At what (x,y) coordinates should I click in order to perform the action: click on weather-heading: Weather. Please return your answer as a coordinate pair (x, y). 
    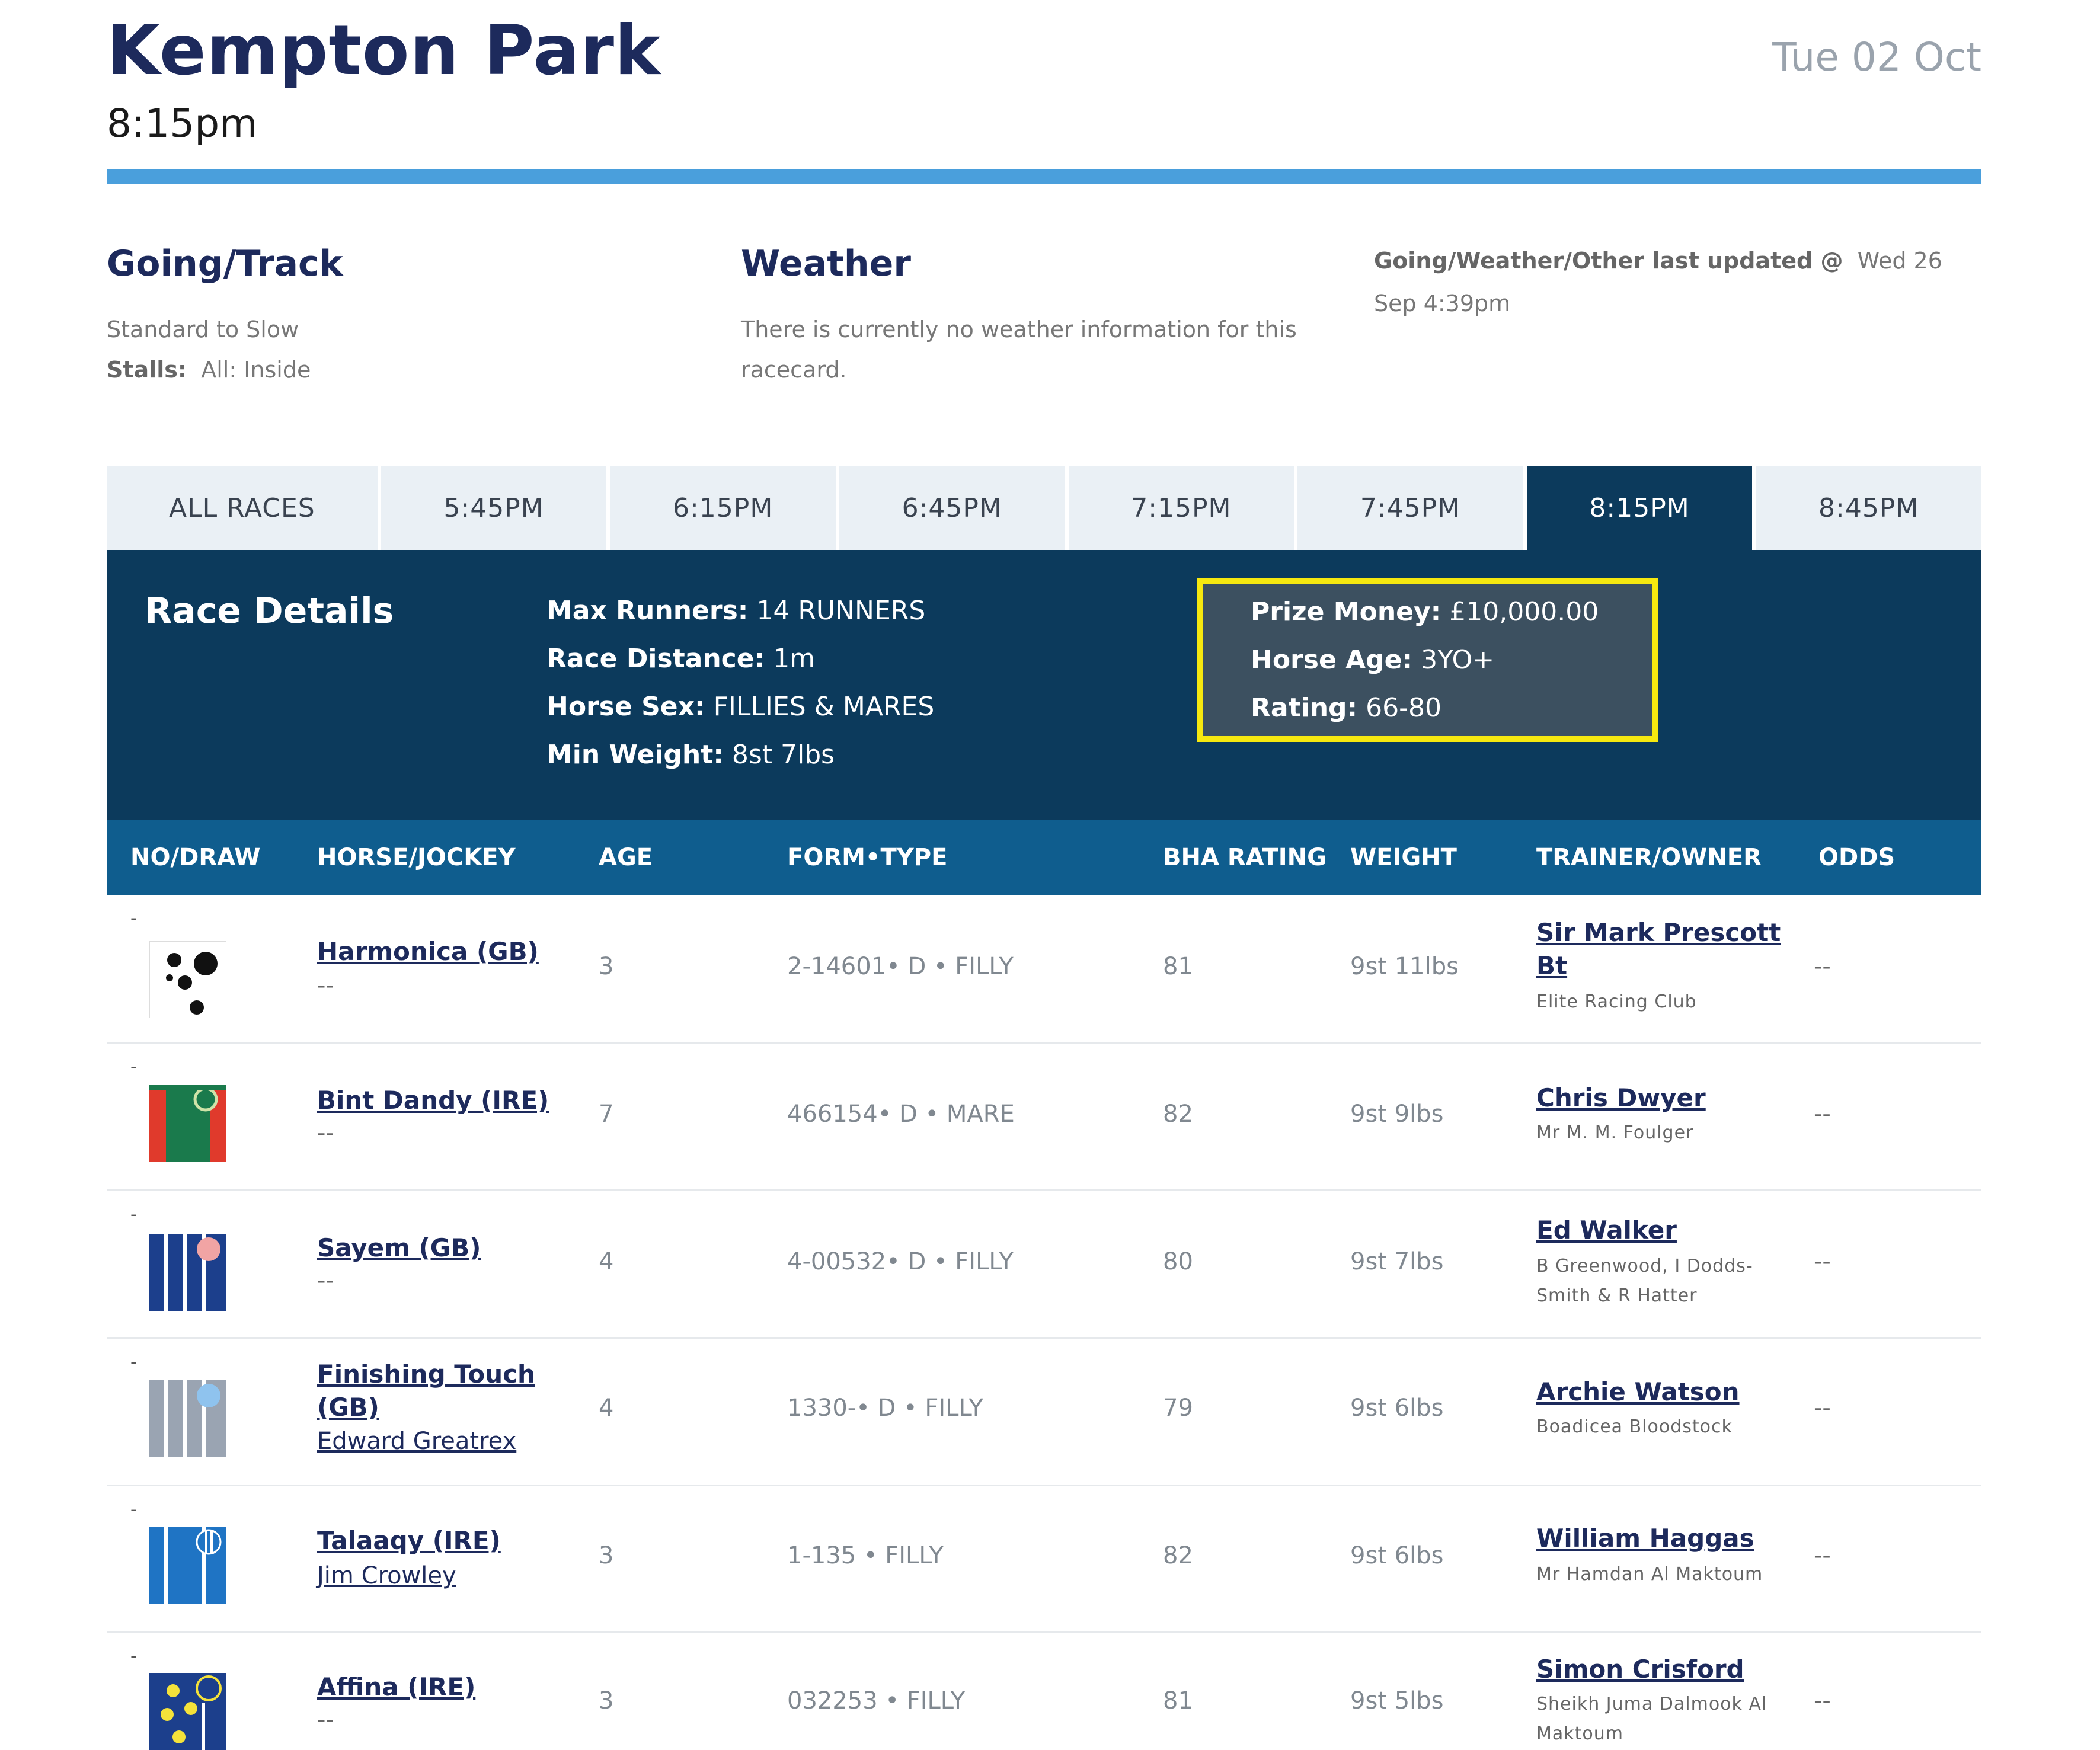
    Looking at the image, I should click on (826, 263).